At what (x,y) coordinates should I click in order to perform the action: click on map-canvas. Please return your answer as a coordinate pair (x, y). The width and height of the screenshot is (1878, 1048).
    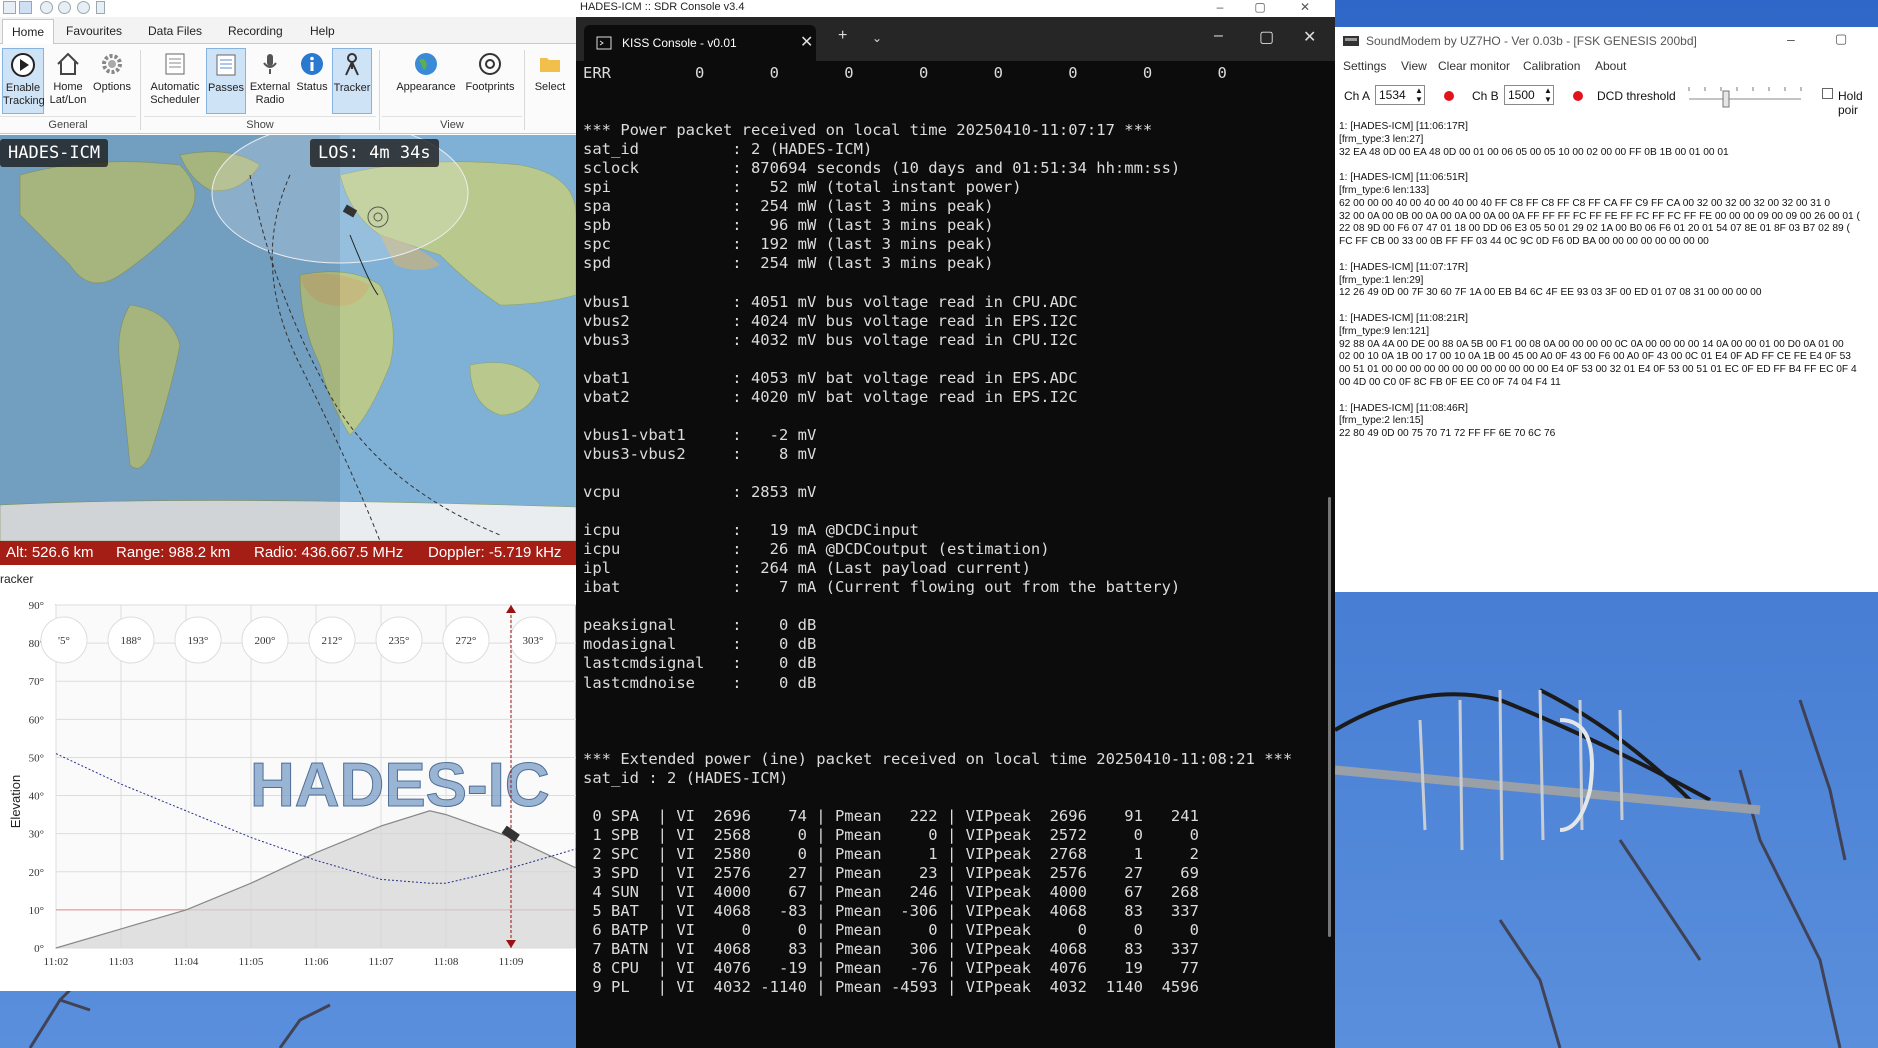
    Looking at the image, I should click on (288, 338).